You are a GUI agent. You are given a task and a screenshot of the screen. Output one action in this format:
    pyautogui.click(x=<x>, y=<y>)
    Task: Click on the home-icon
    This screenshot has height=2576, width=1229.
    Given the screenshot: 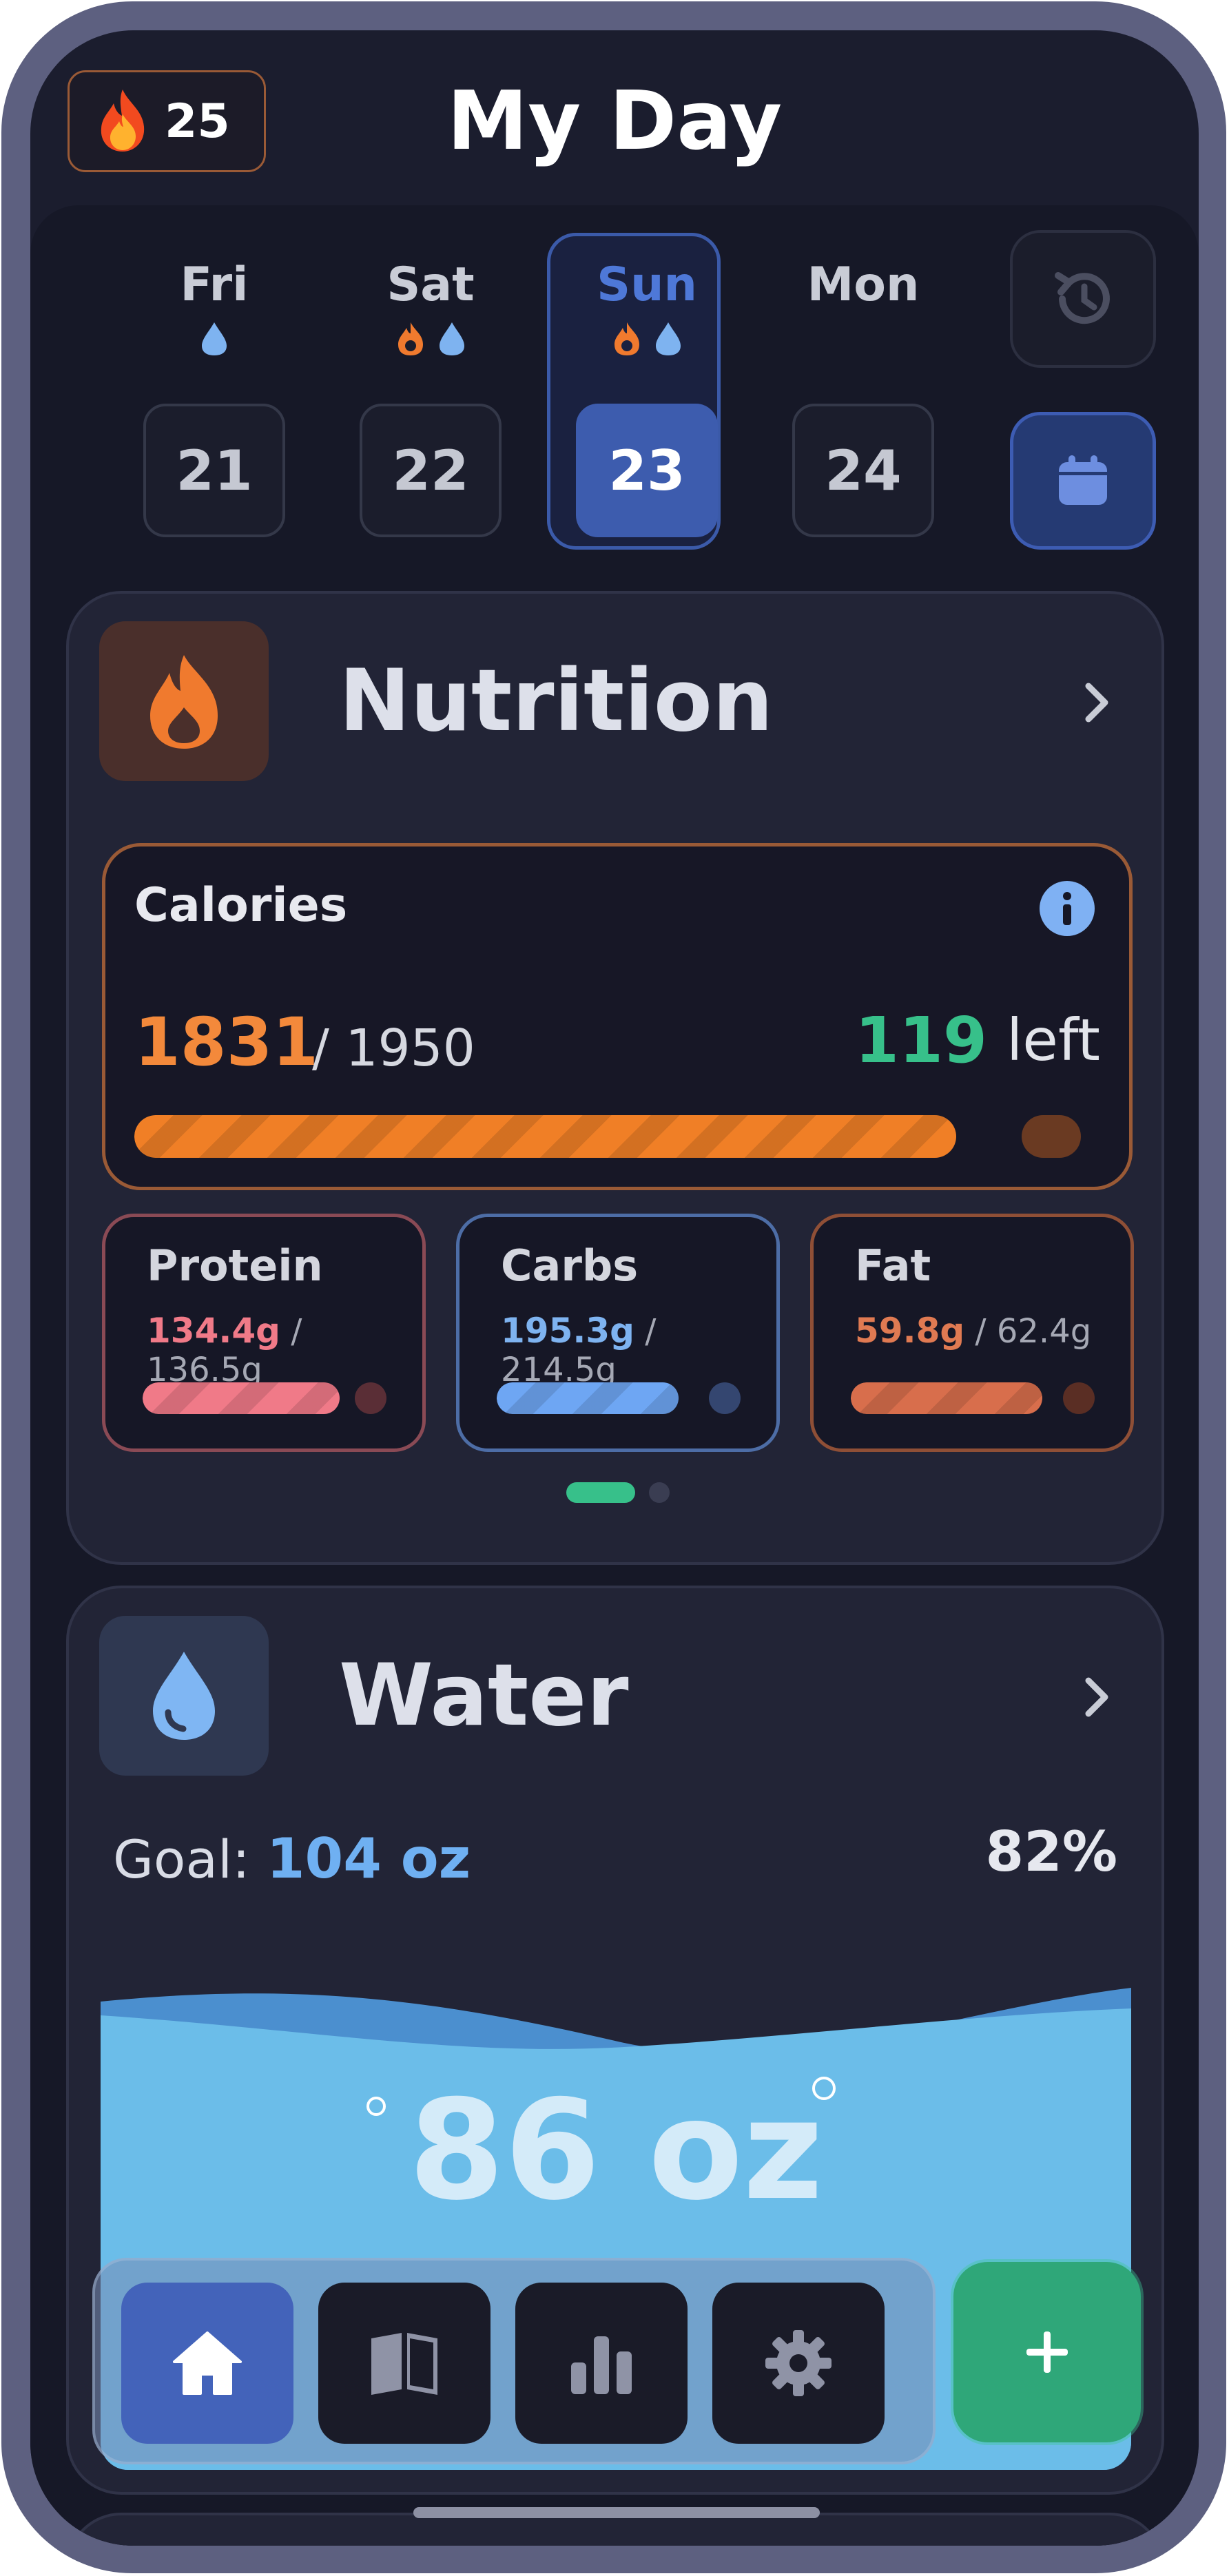 What is the action you would take?
    pyautogui.click(x=207, y=2363)
    